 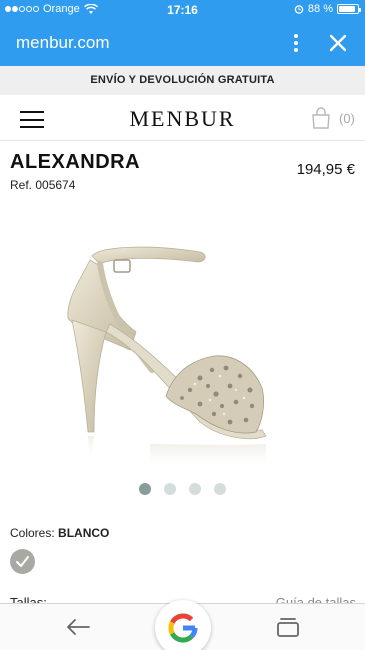 I want to click on product-name: ALEXANDRA, so click(x=75, y=162).